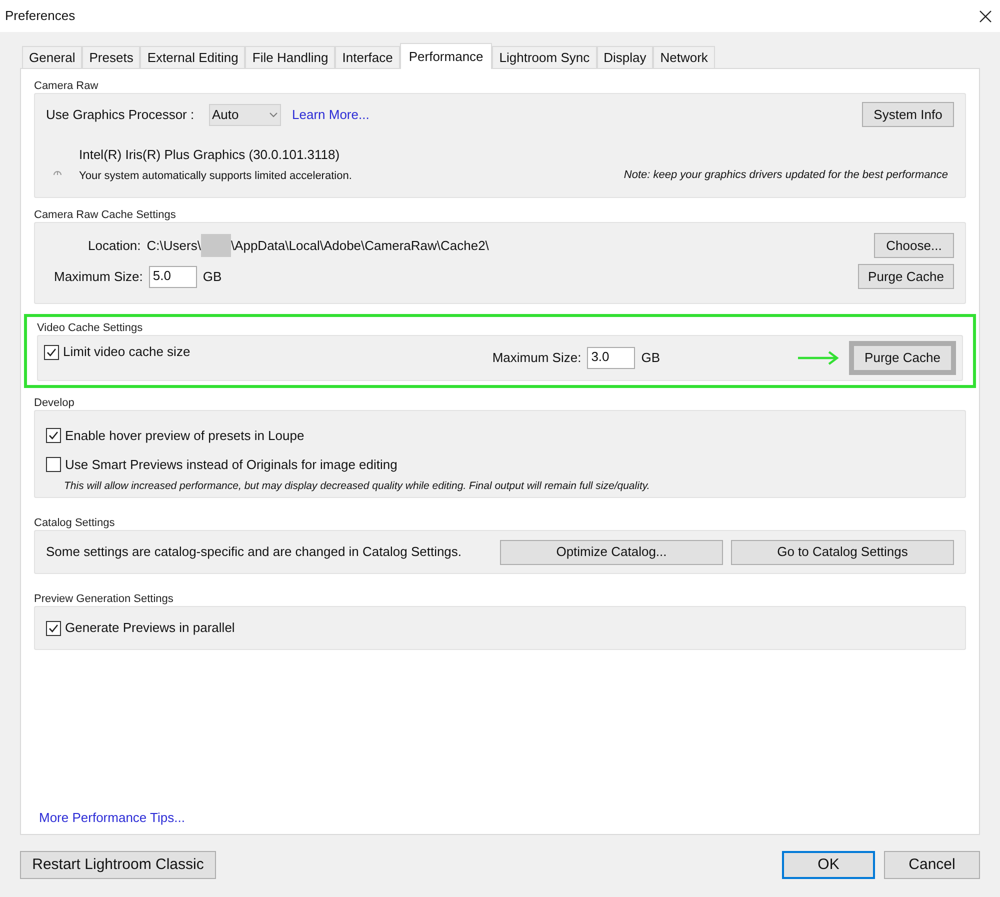 This screenshot has width=1000, height=897. I want to click on location-path: \AppData\Local\Adobe\CameraRaw\Cache2\, so click(359, 245).